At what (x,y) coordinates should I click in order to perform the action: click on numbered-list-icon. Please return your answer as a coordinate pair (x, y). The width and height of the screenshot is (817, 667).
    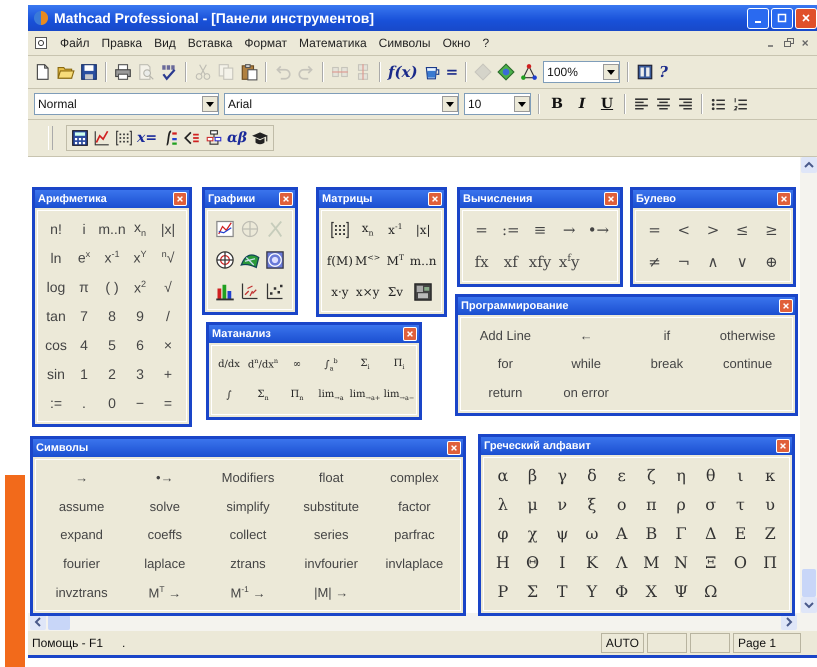
    Looking at the image, I should click on (740, 104).